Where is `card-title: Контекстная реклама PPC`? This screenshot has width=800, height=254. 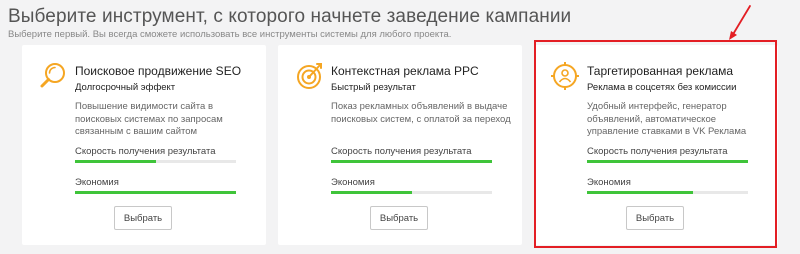
card-title: Контекстная реклама PPC is located at coordinates (405, 71).